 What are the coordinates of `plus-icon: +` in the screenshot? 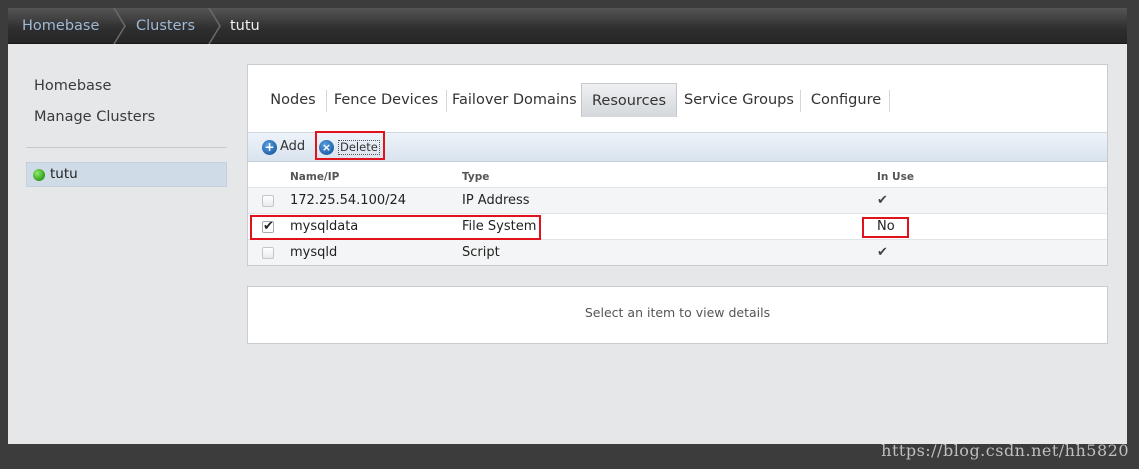 It's located at (269, 147).